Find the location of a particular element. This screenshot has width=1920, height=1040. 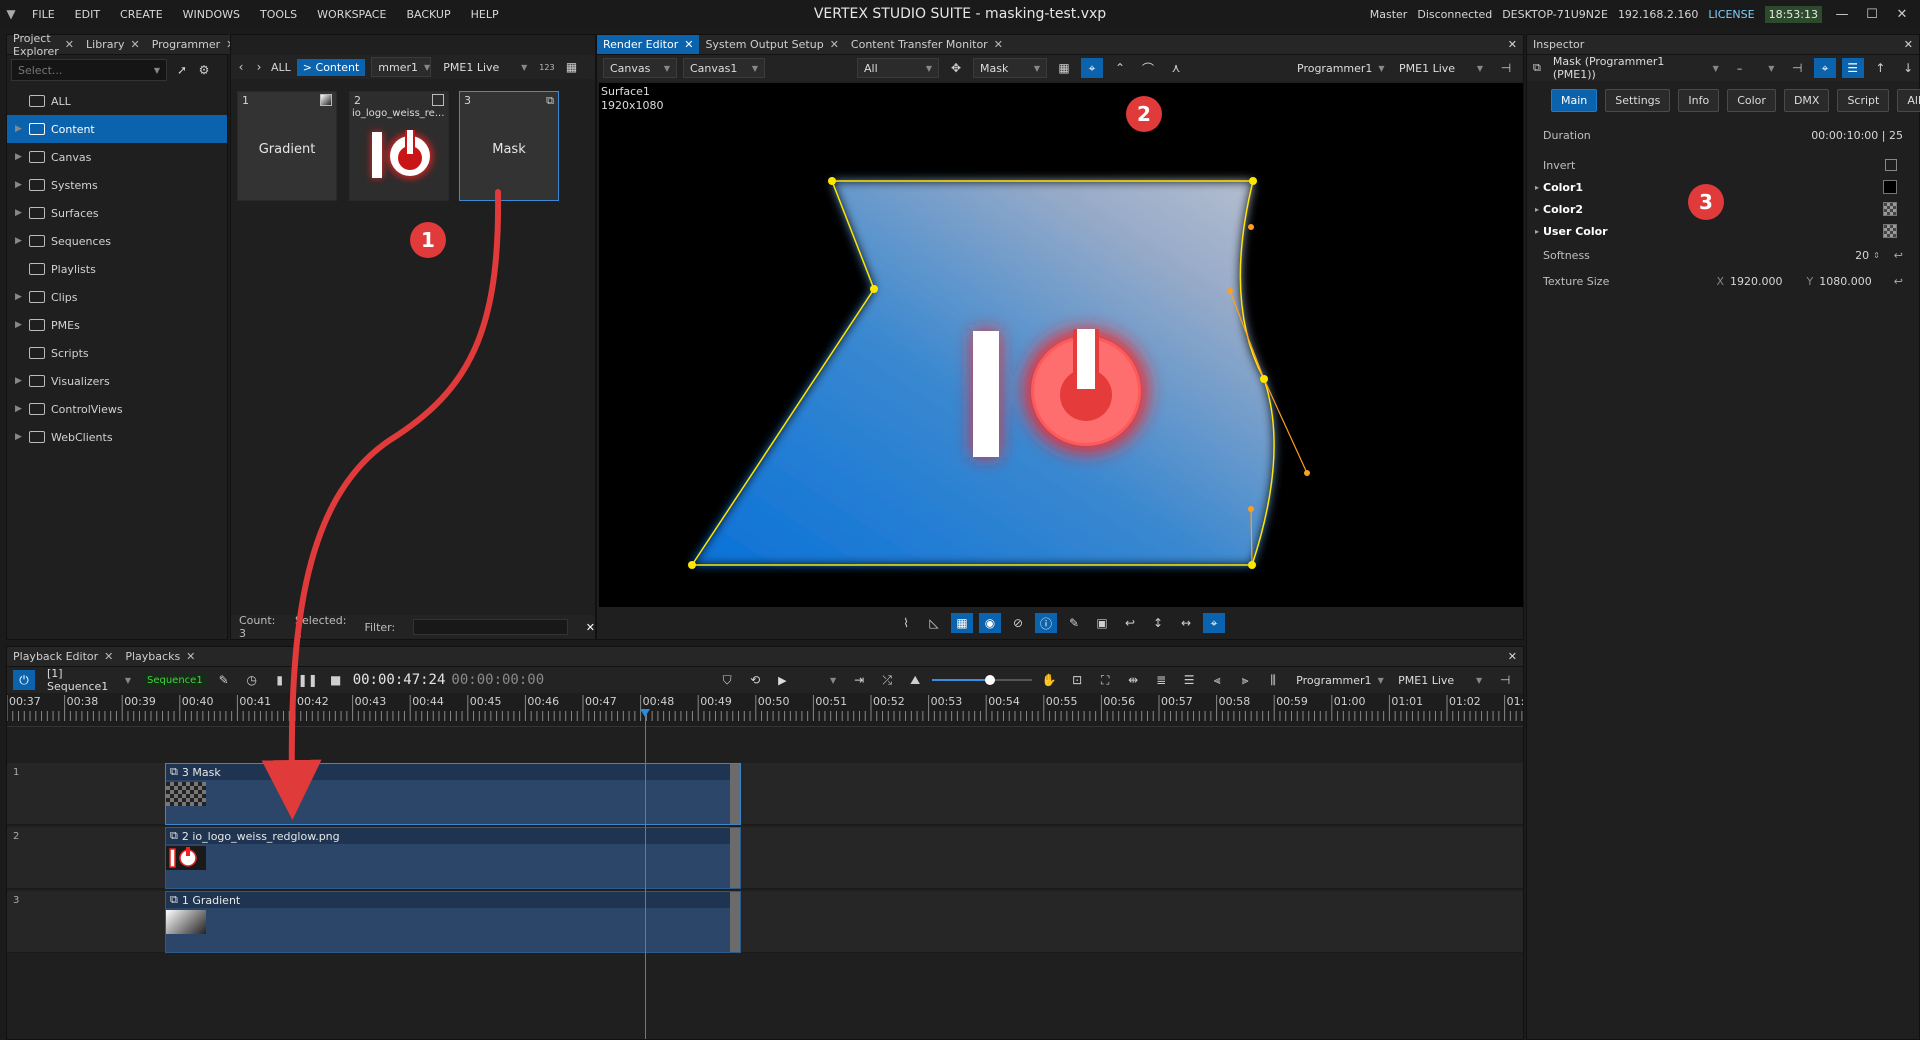

menu-help: HELP is located at coordinates (485, 14).